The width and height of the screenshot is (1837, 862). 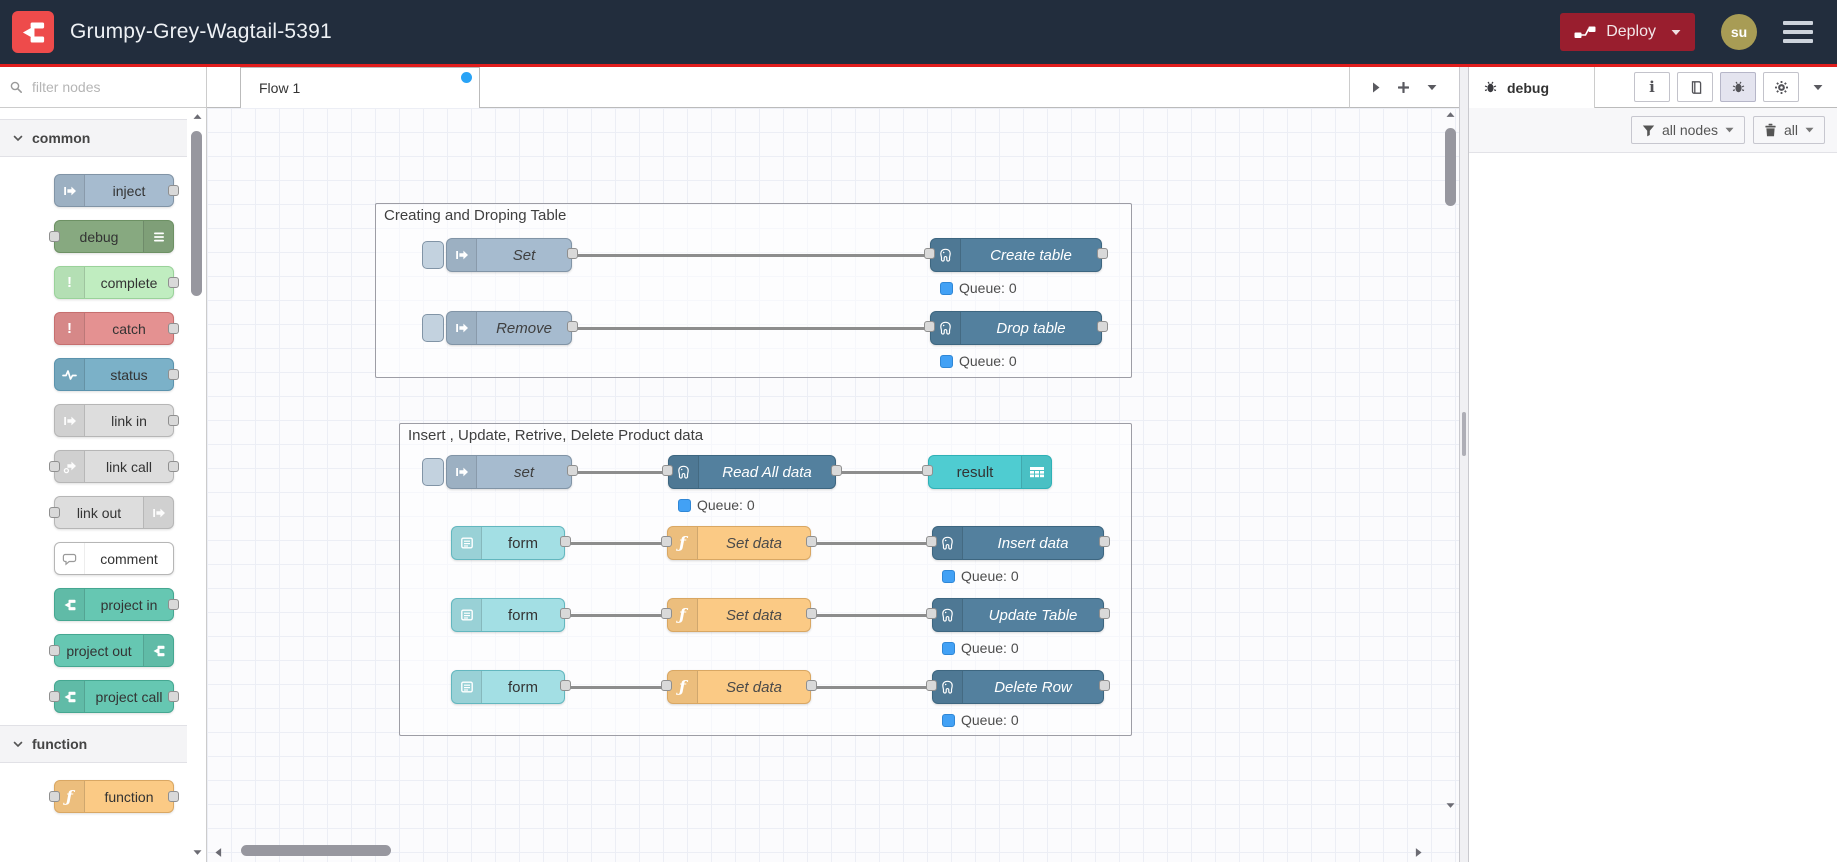 I want to click on palette-node-project-call: project call, so click(x=114, y=696).